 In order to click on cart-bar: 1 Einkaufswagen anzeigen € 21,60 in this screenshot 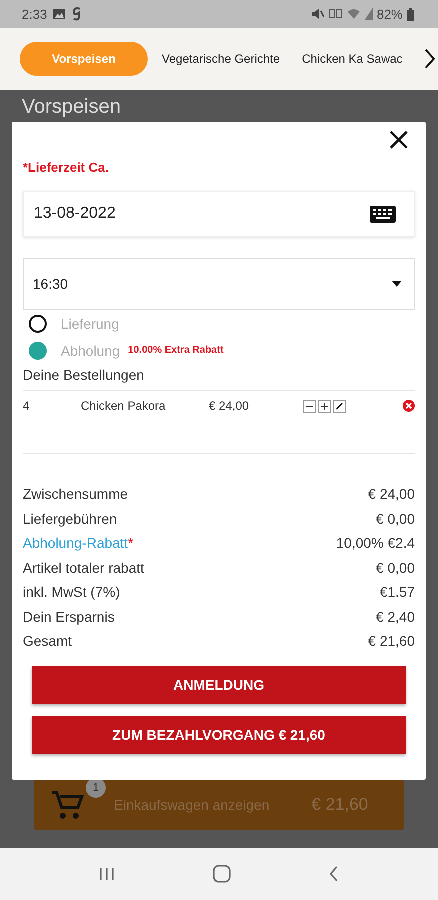, I will do `click(219, 805)`.